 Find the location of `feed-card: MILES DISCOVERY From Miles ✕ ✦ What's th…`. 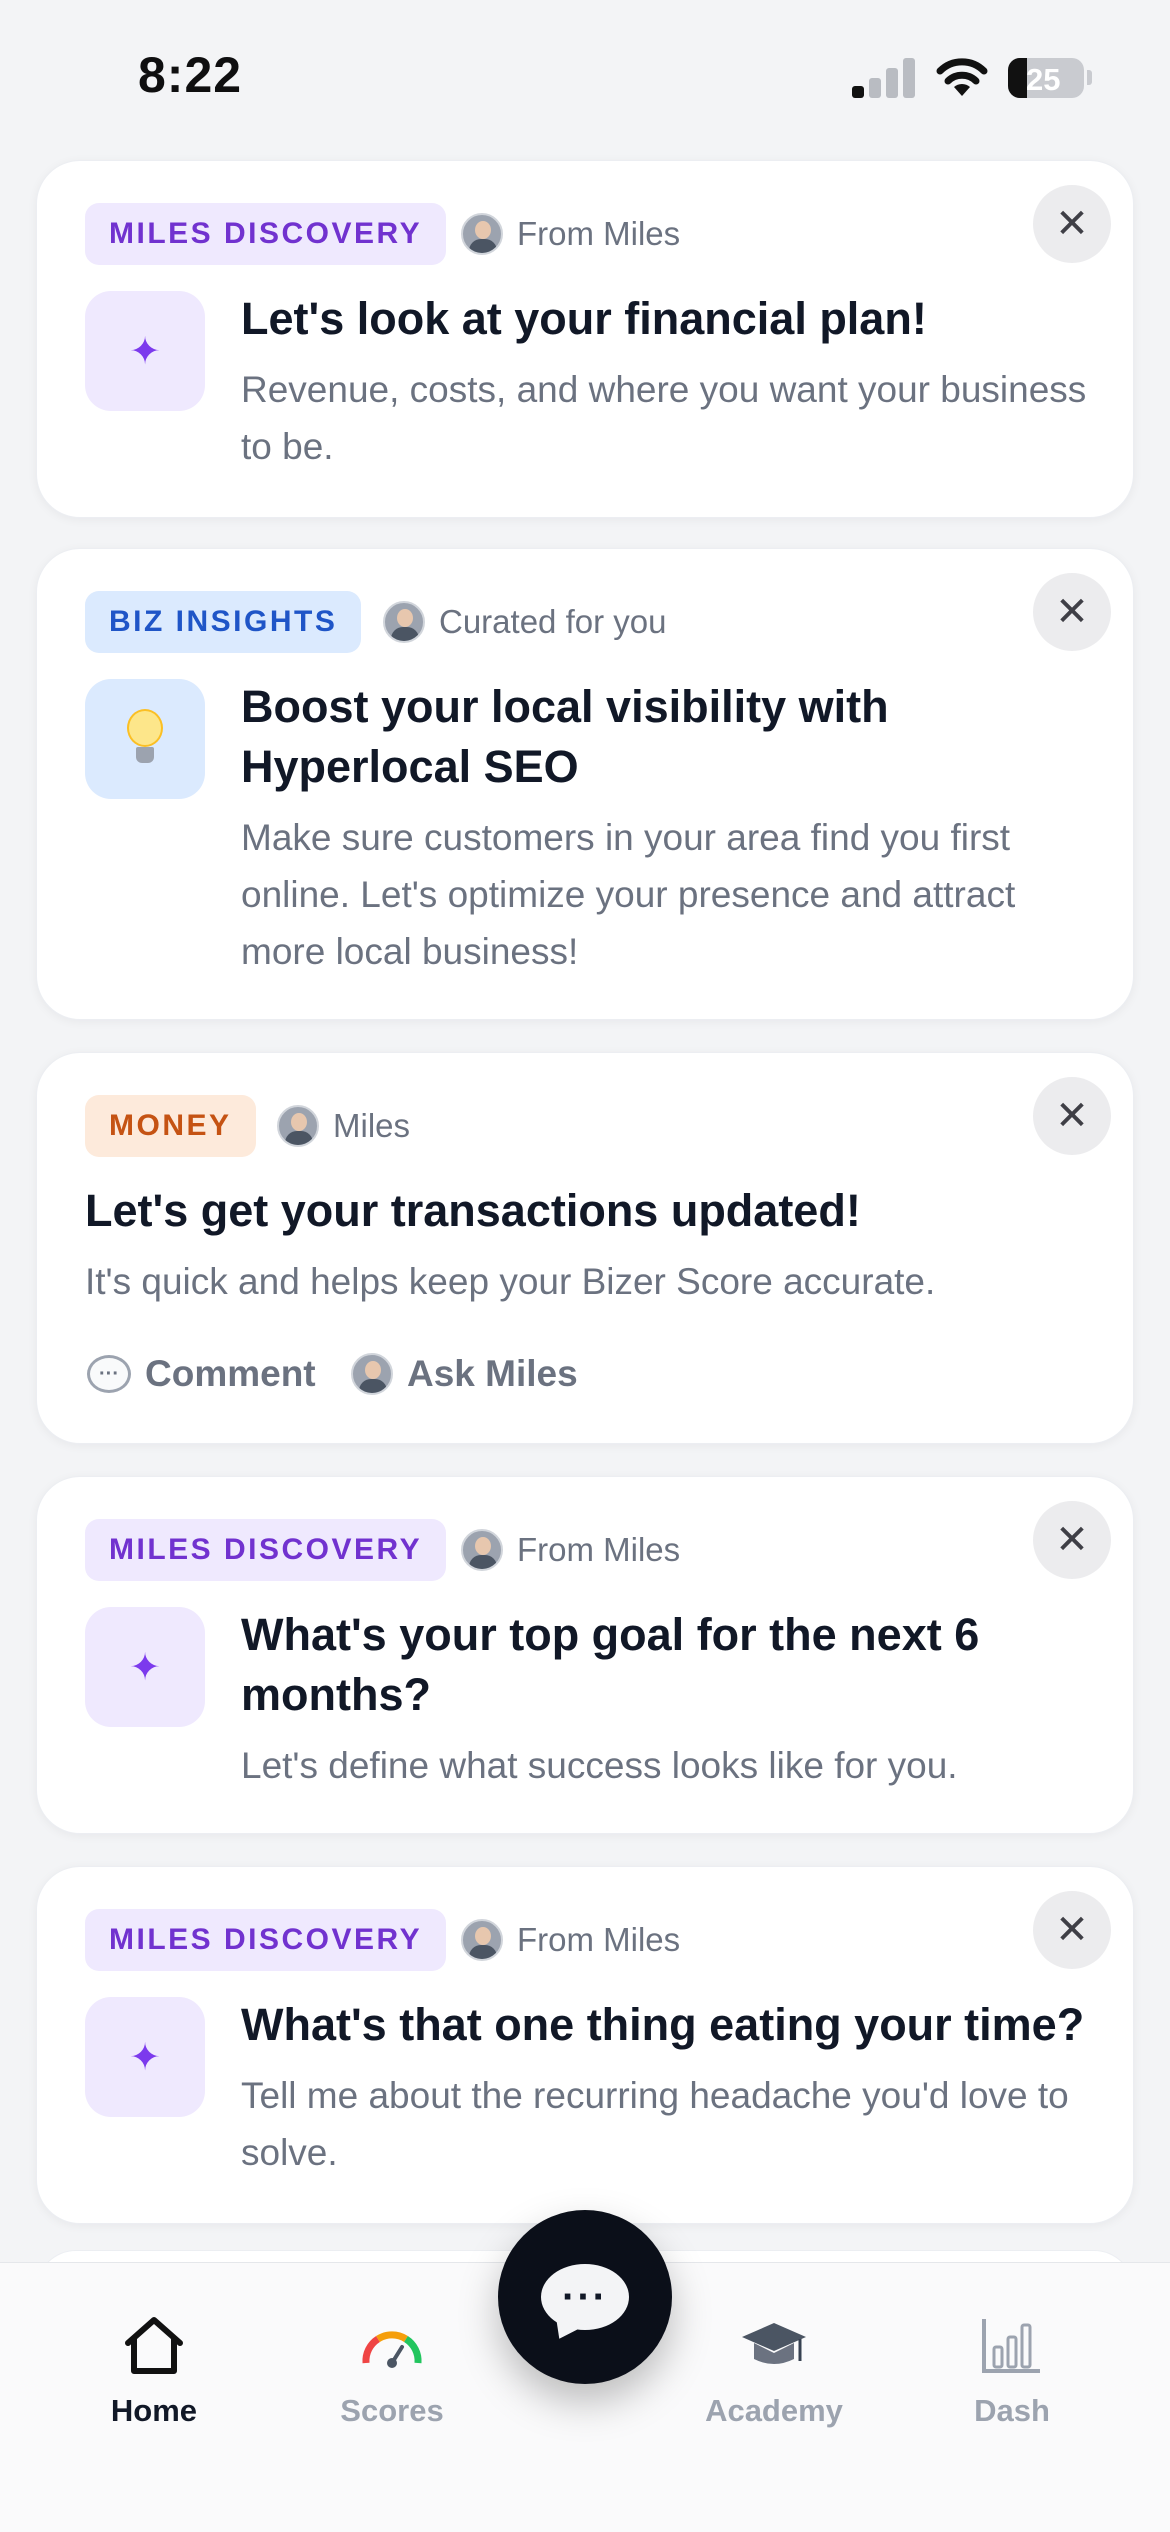

feed-card: MILES DISCOVERY From Miles ✕ ✦ What's th… is located at coordinates (585, 2045).